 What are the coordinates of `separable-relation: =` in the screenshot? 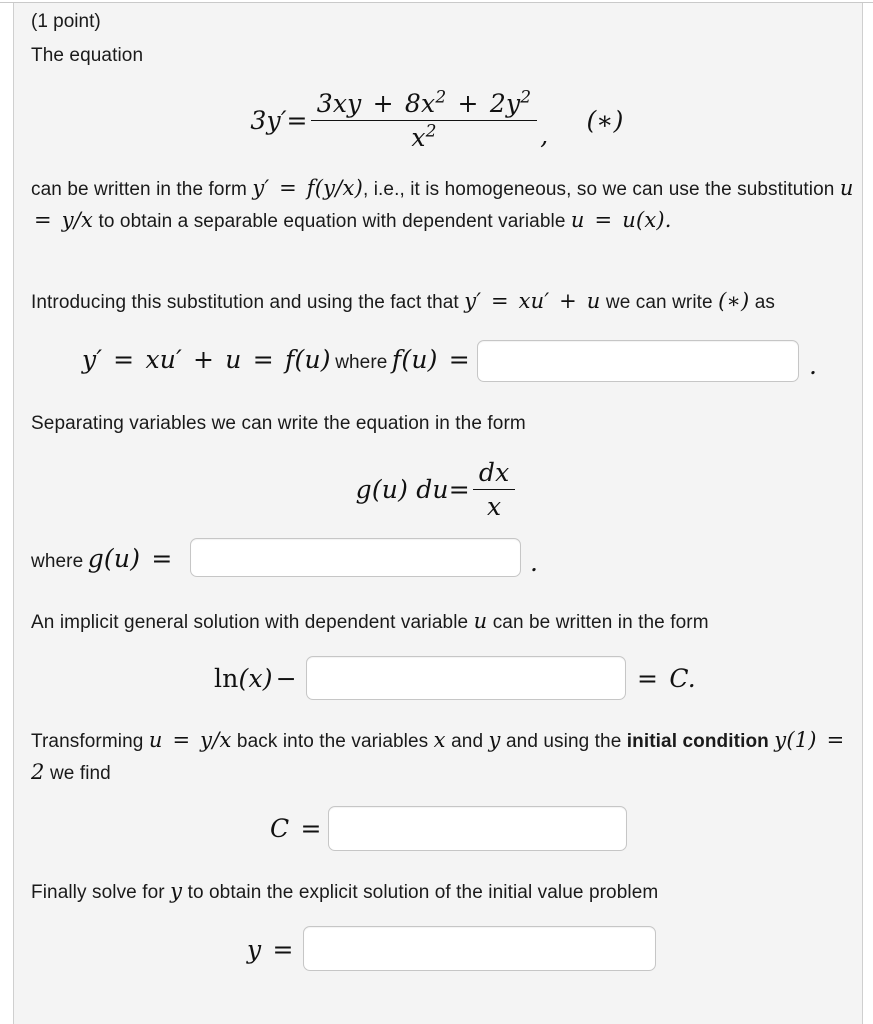 It's located at (459, 490).